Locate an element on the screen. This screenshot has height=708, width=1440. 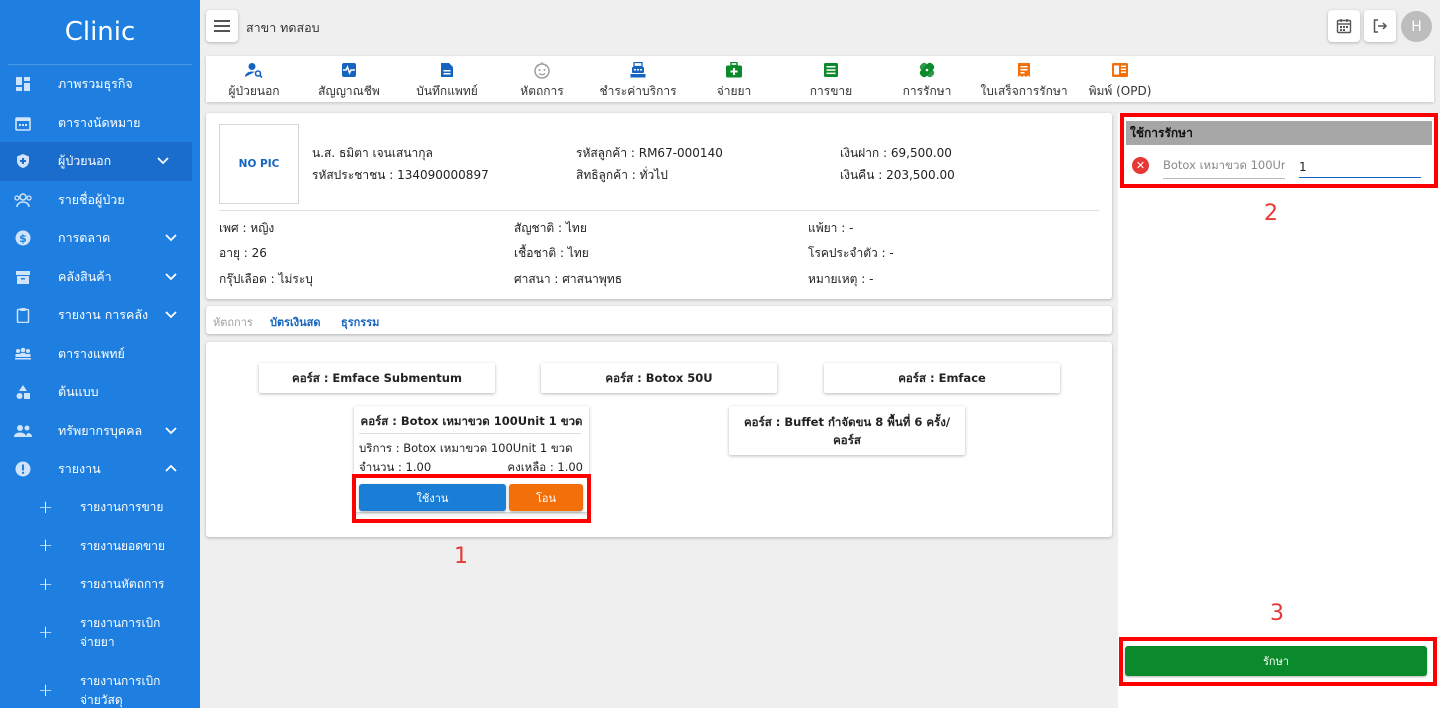
course-emface-submentum: คอร์ส : Emface Submentum is located at coordinates (377, 378).